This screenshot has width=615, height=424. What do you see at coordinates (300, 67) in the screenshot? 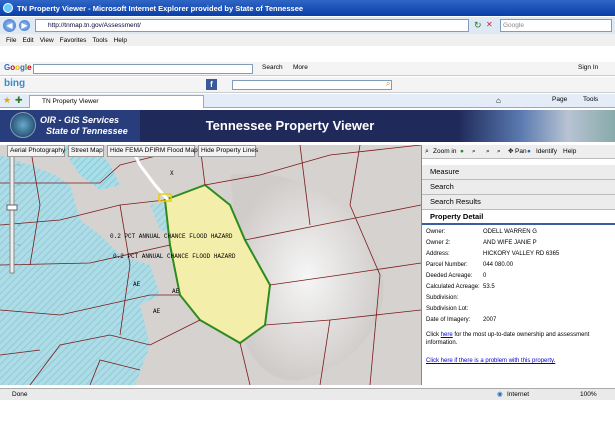
I see `google-more-button: More` at bounding box center [300, 67].